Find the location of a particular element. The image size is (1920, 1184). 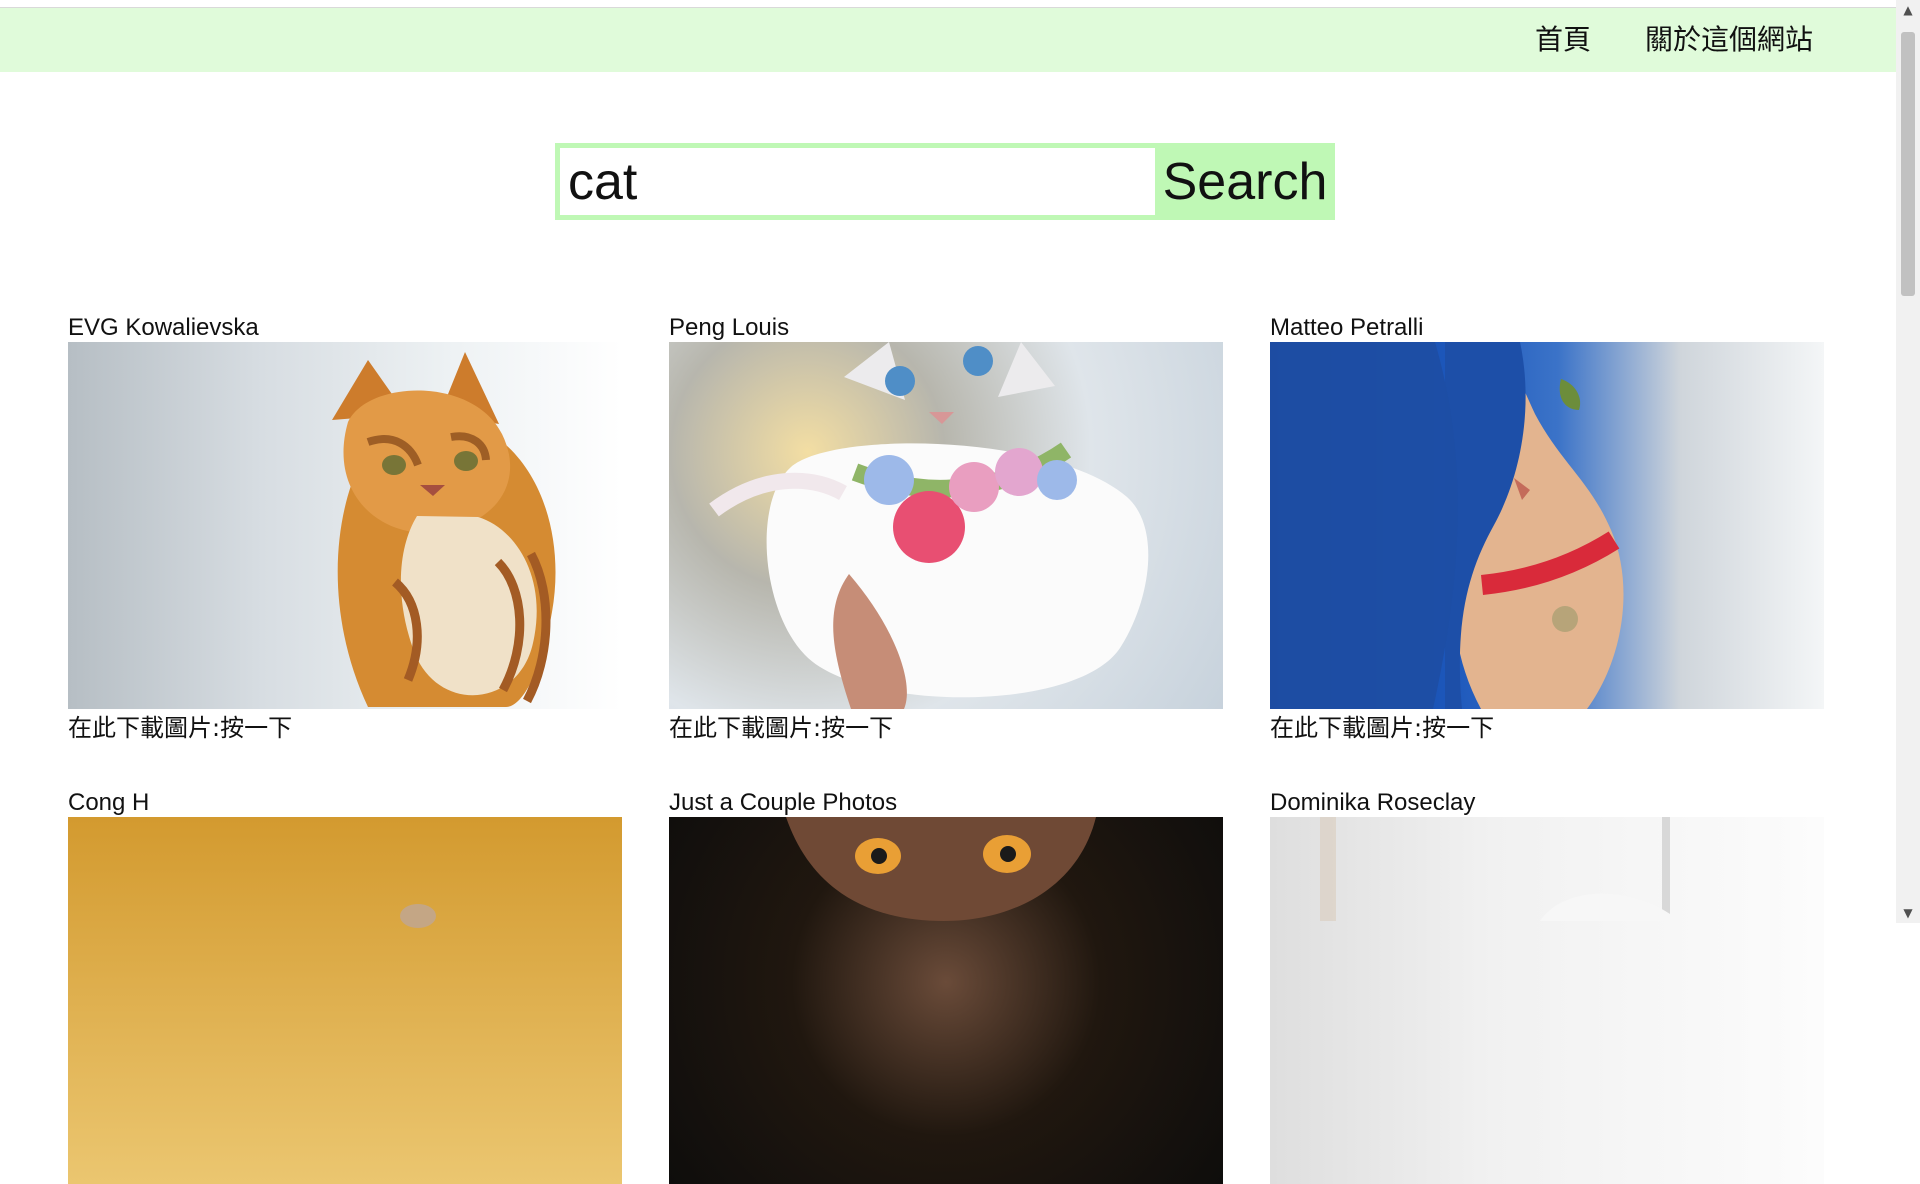

white-interior-illustration is located at coordinates (1500, 869).